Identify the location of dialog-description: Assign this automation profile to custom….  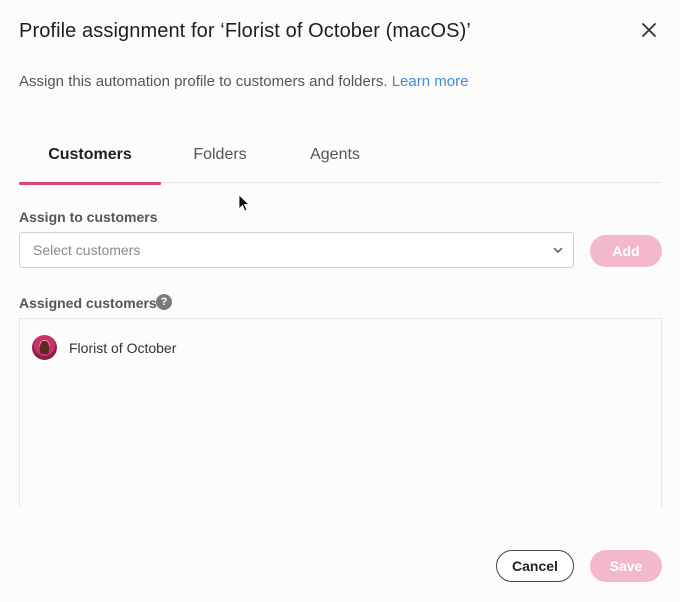
(243, 81).